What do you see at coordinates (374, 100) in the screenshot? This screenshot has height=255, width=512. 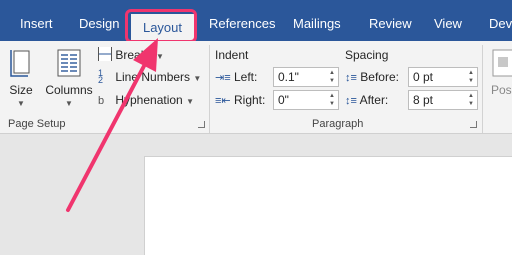 I see `spacing-after-label: After:` at bounding box center [374, 100].